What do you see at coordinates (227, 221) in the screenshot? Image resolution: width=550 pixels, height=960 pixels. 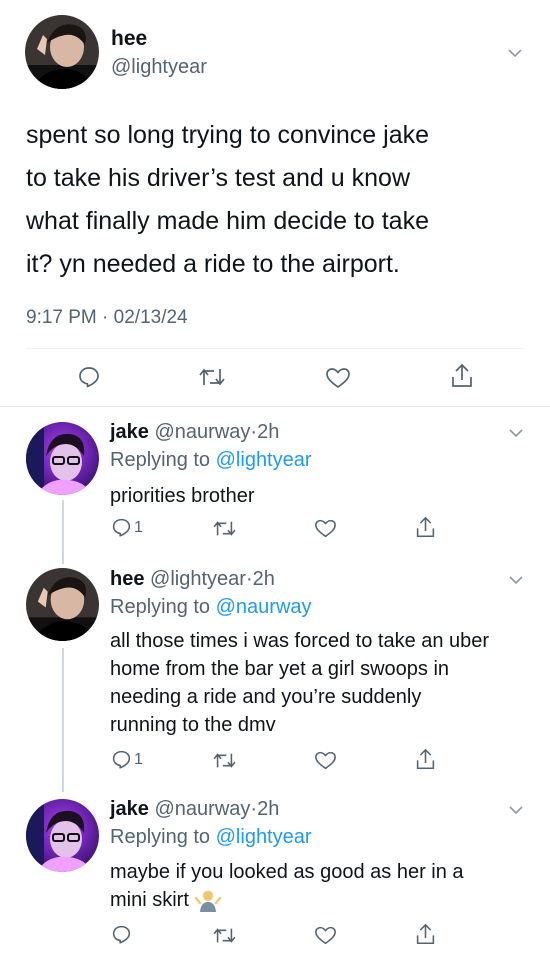 I see `tweet-text-line: what finally made him decide to take` at bounding box center [227, 221].